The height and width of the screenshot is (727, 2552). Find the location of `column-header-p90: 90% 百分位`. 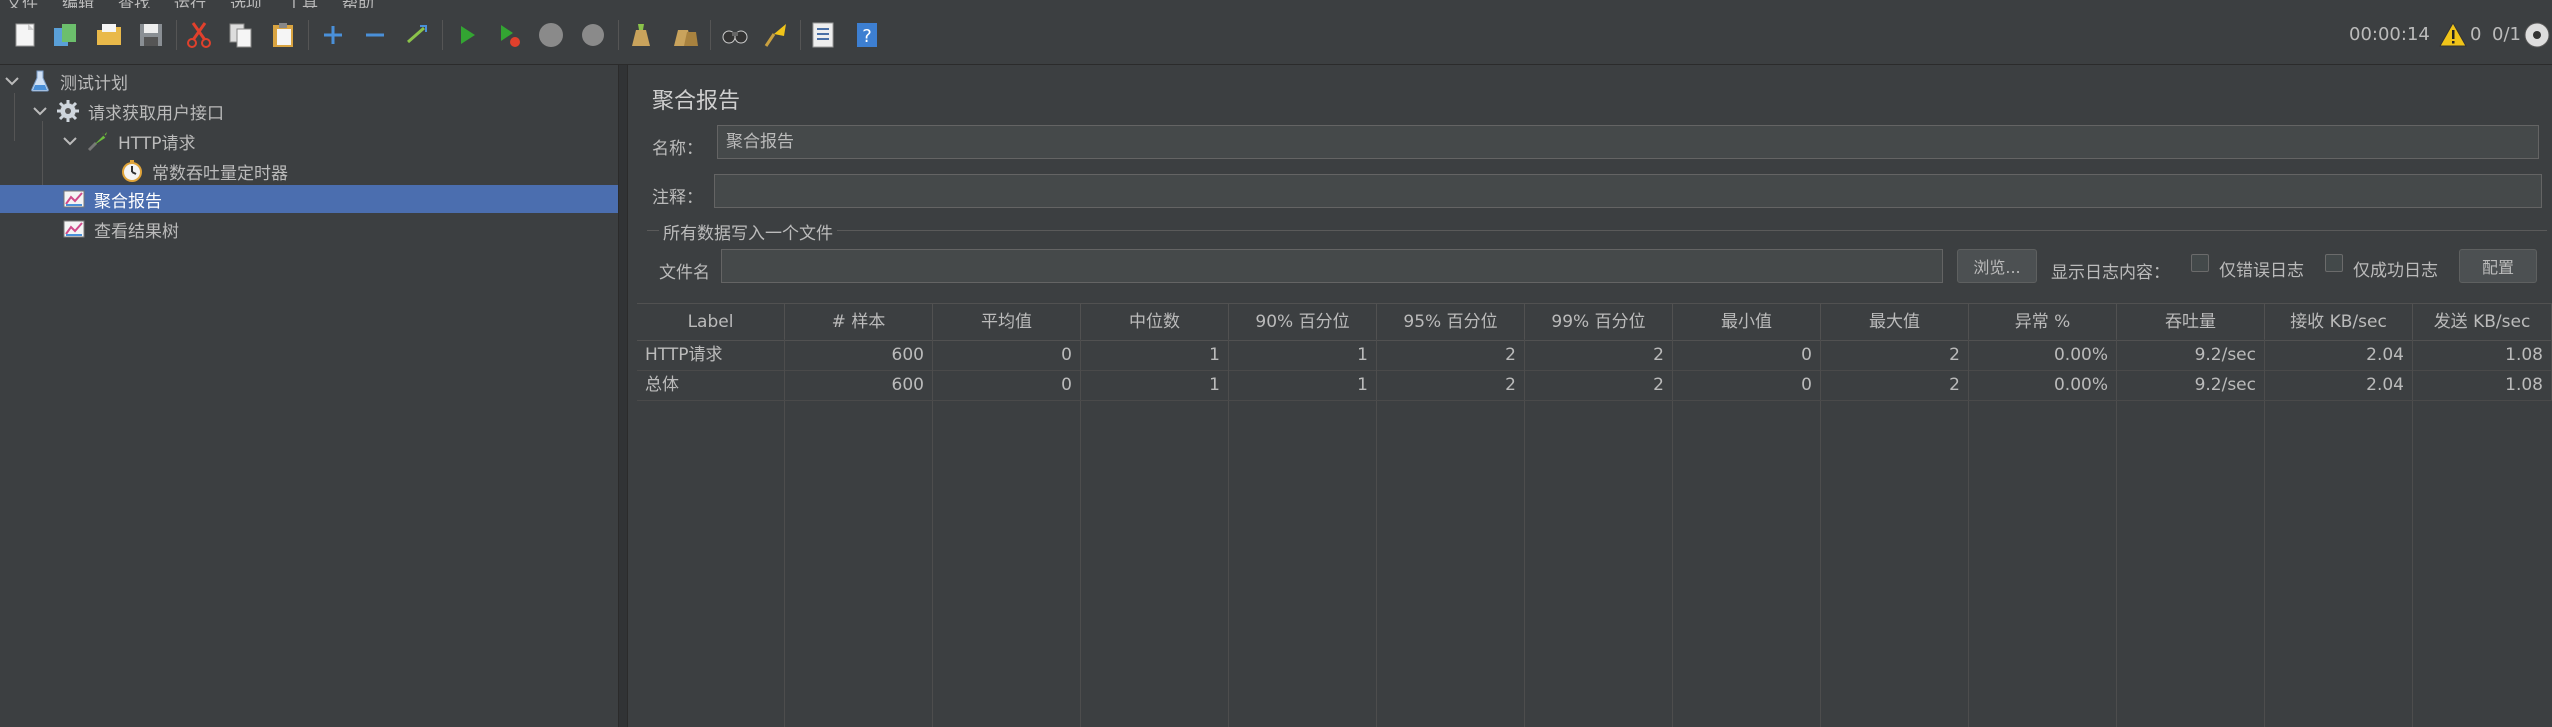

column-header-p90: 90% 百分位 is located at coordinates (1303, 322).